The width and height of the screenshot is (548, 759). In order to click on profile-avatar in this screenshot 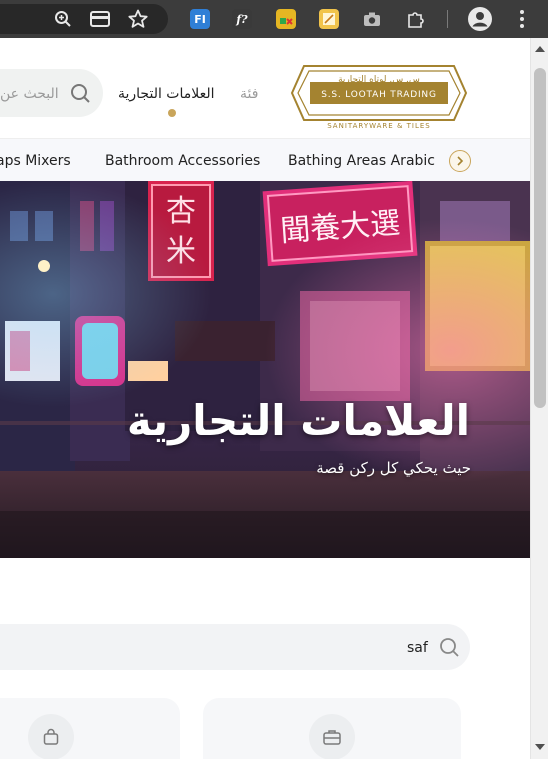, I will do `click(480, 19)`.